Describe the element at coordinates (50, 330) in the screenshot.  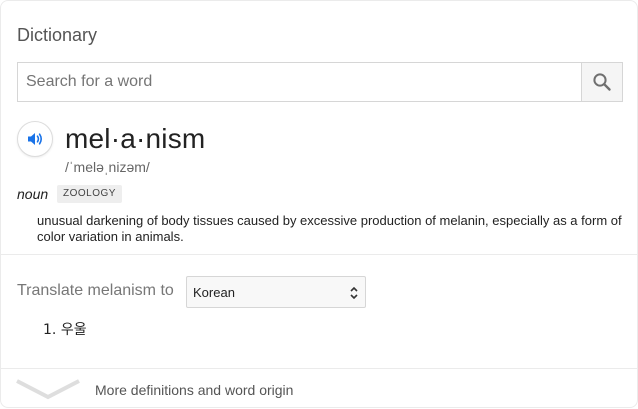
I see `translation-result-number: 1.` at that location.